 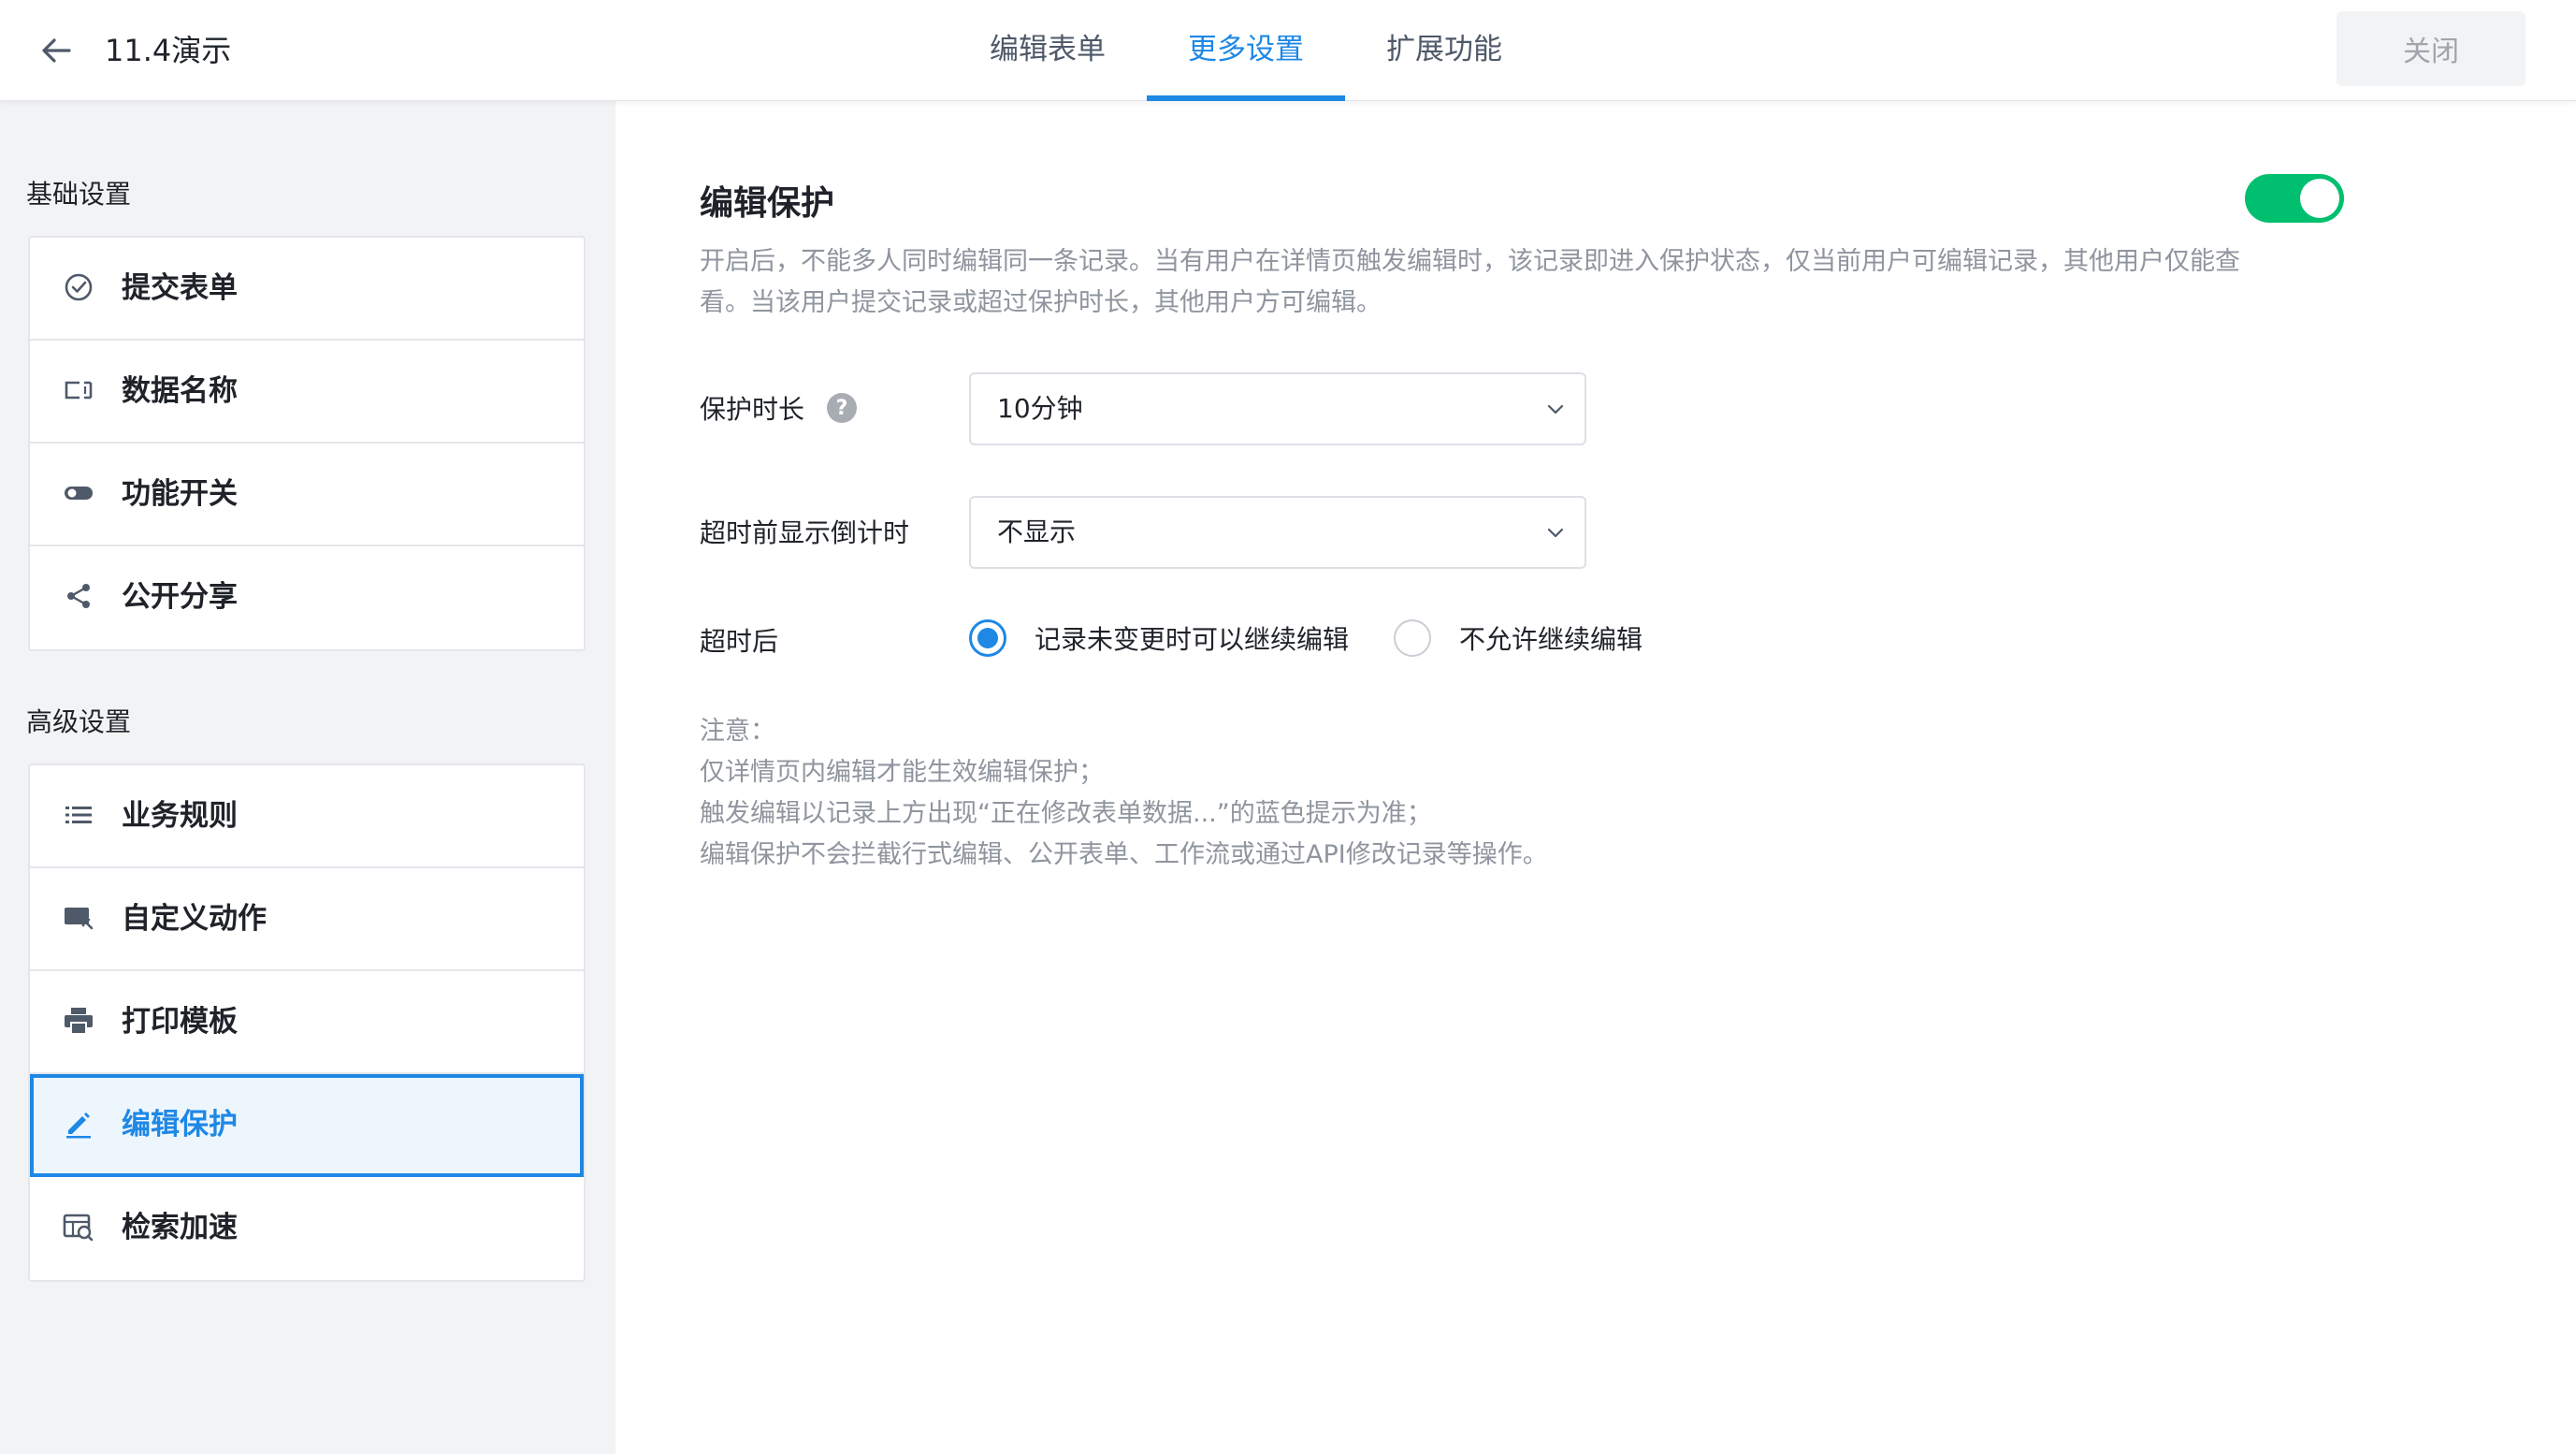 What do you see at coordinates (307, 289) in the screenshot?
I see `sidebar-item-submit-form: 提交表单` at bounding box center [307, 289].